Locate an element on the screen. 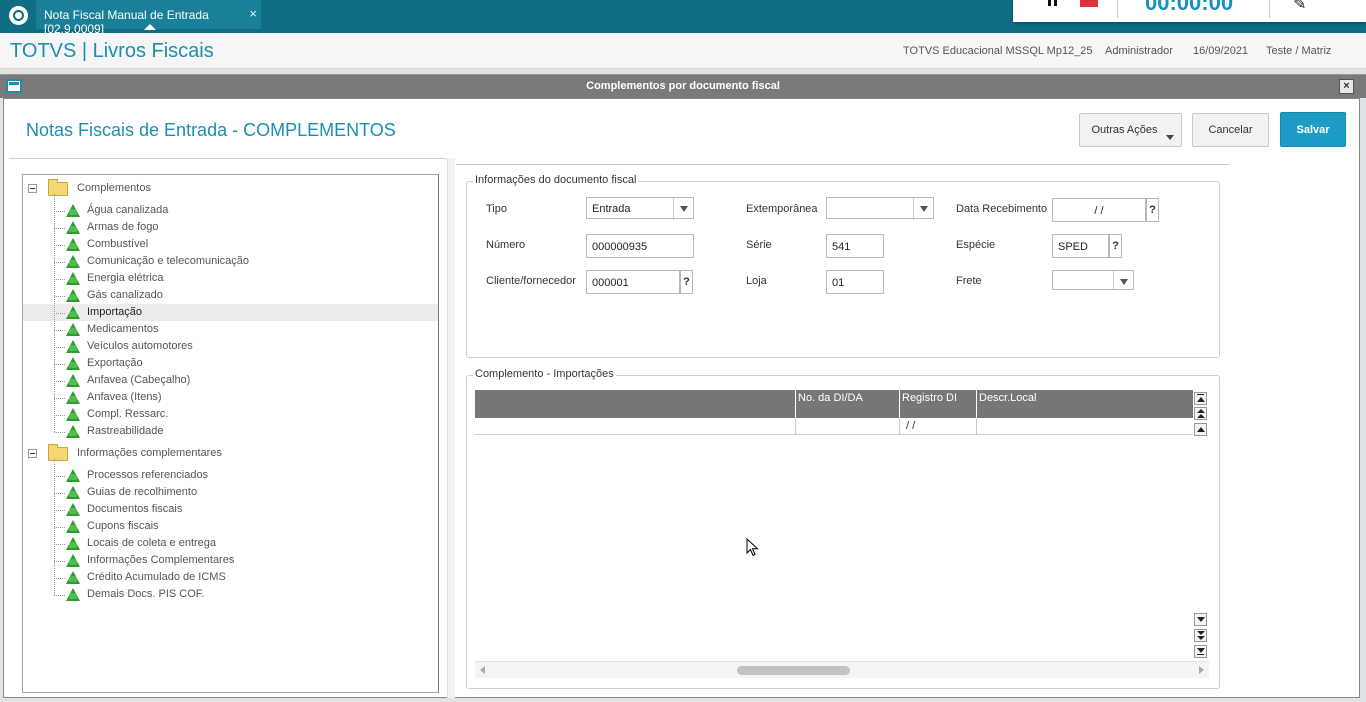 The width and height of the screenshot is (1366, 702). panel-splitter is located at coordinates (451, 428).